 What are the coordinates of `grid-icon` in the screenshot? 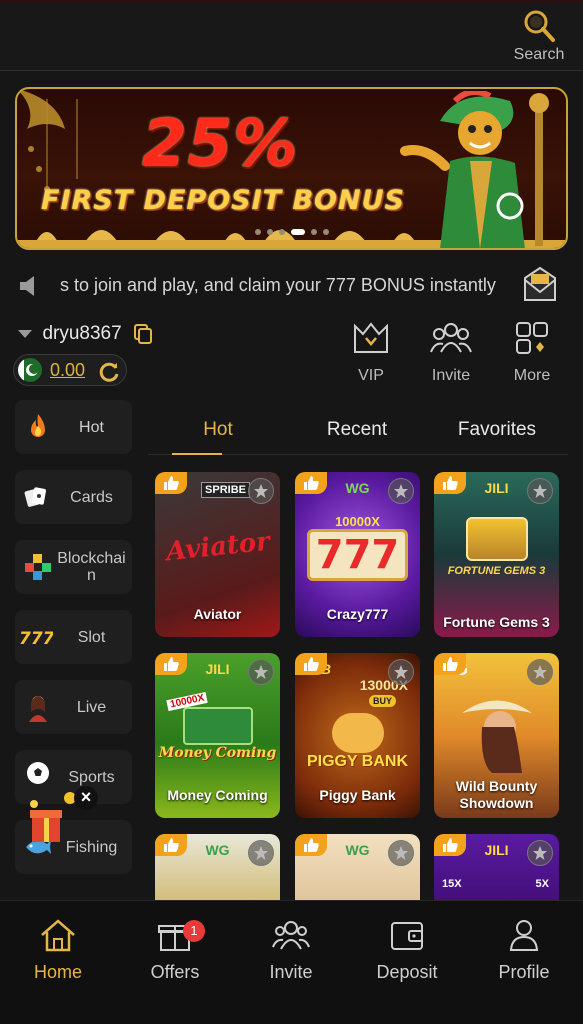 It's located at (532, 338).